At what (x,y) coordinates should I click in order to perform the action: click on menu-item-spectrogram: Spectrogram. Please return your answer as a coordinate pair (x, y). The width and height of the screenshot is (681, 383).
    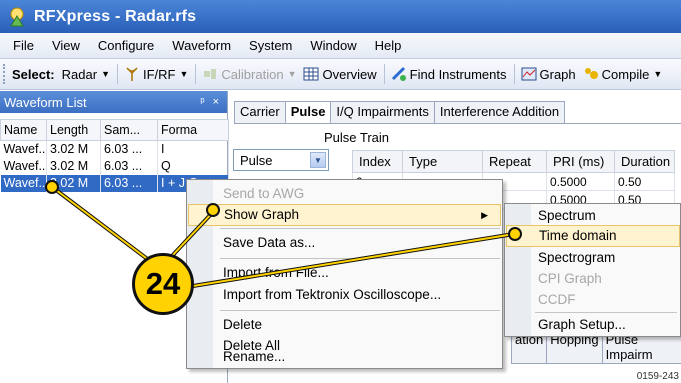
    Looking at the image, I should click on (593, 258).